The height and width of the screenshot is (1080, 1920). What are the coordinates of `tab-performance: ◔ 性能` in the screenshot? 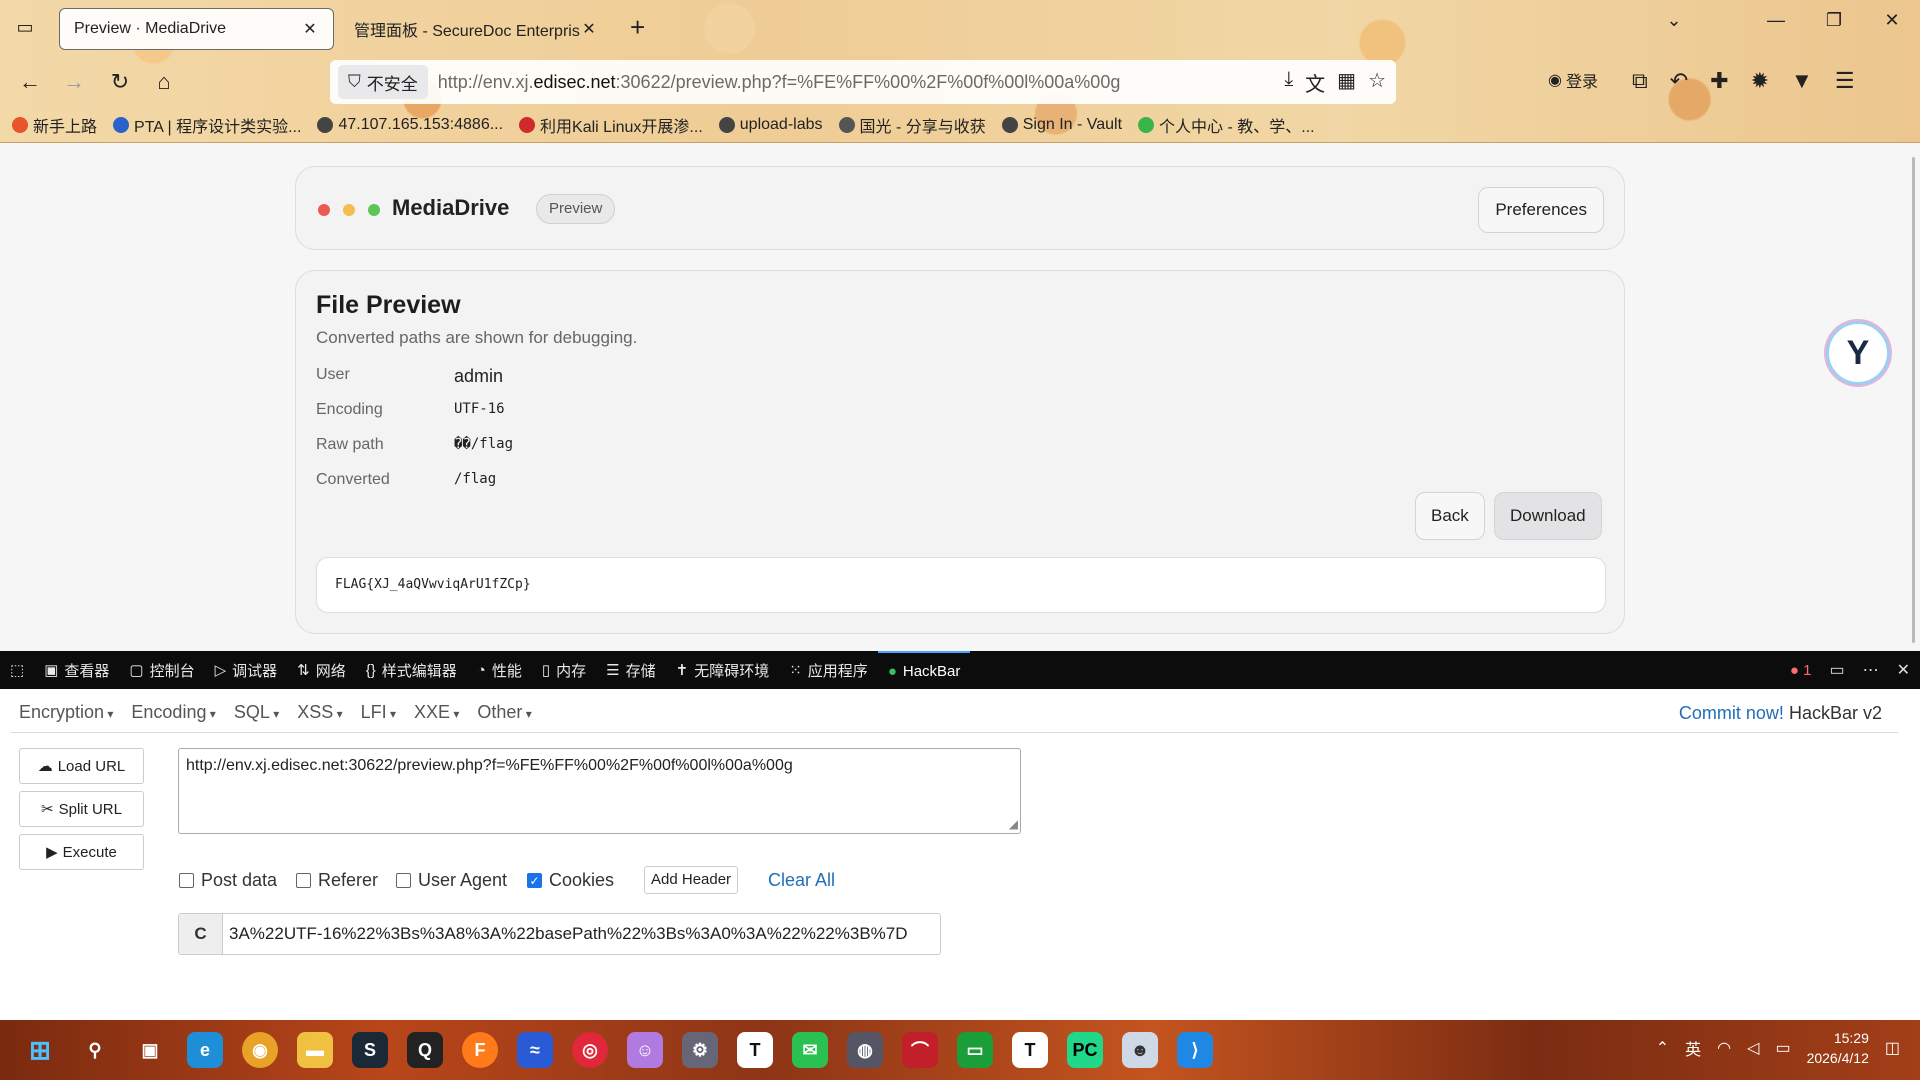 It's located at (499, 670).